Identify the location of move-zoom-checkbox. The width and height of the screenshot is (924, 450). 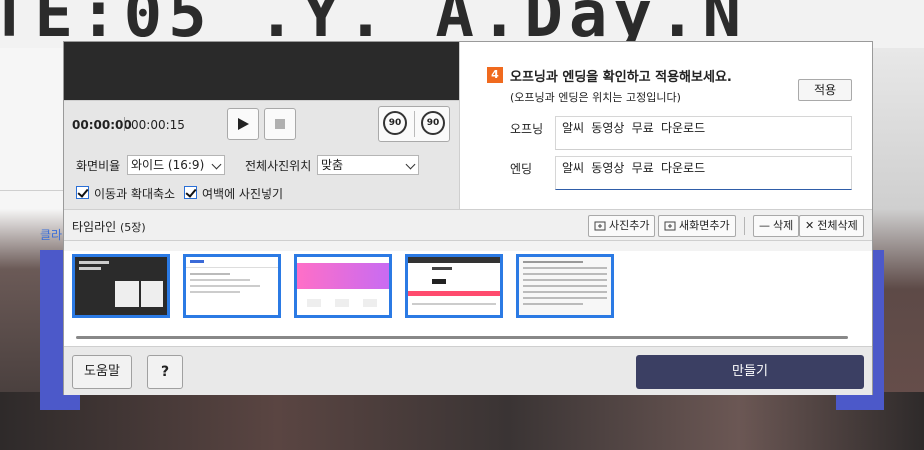
(82, 192).